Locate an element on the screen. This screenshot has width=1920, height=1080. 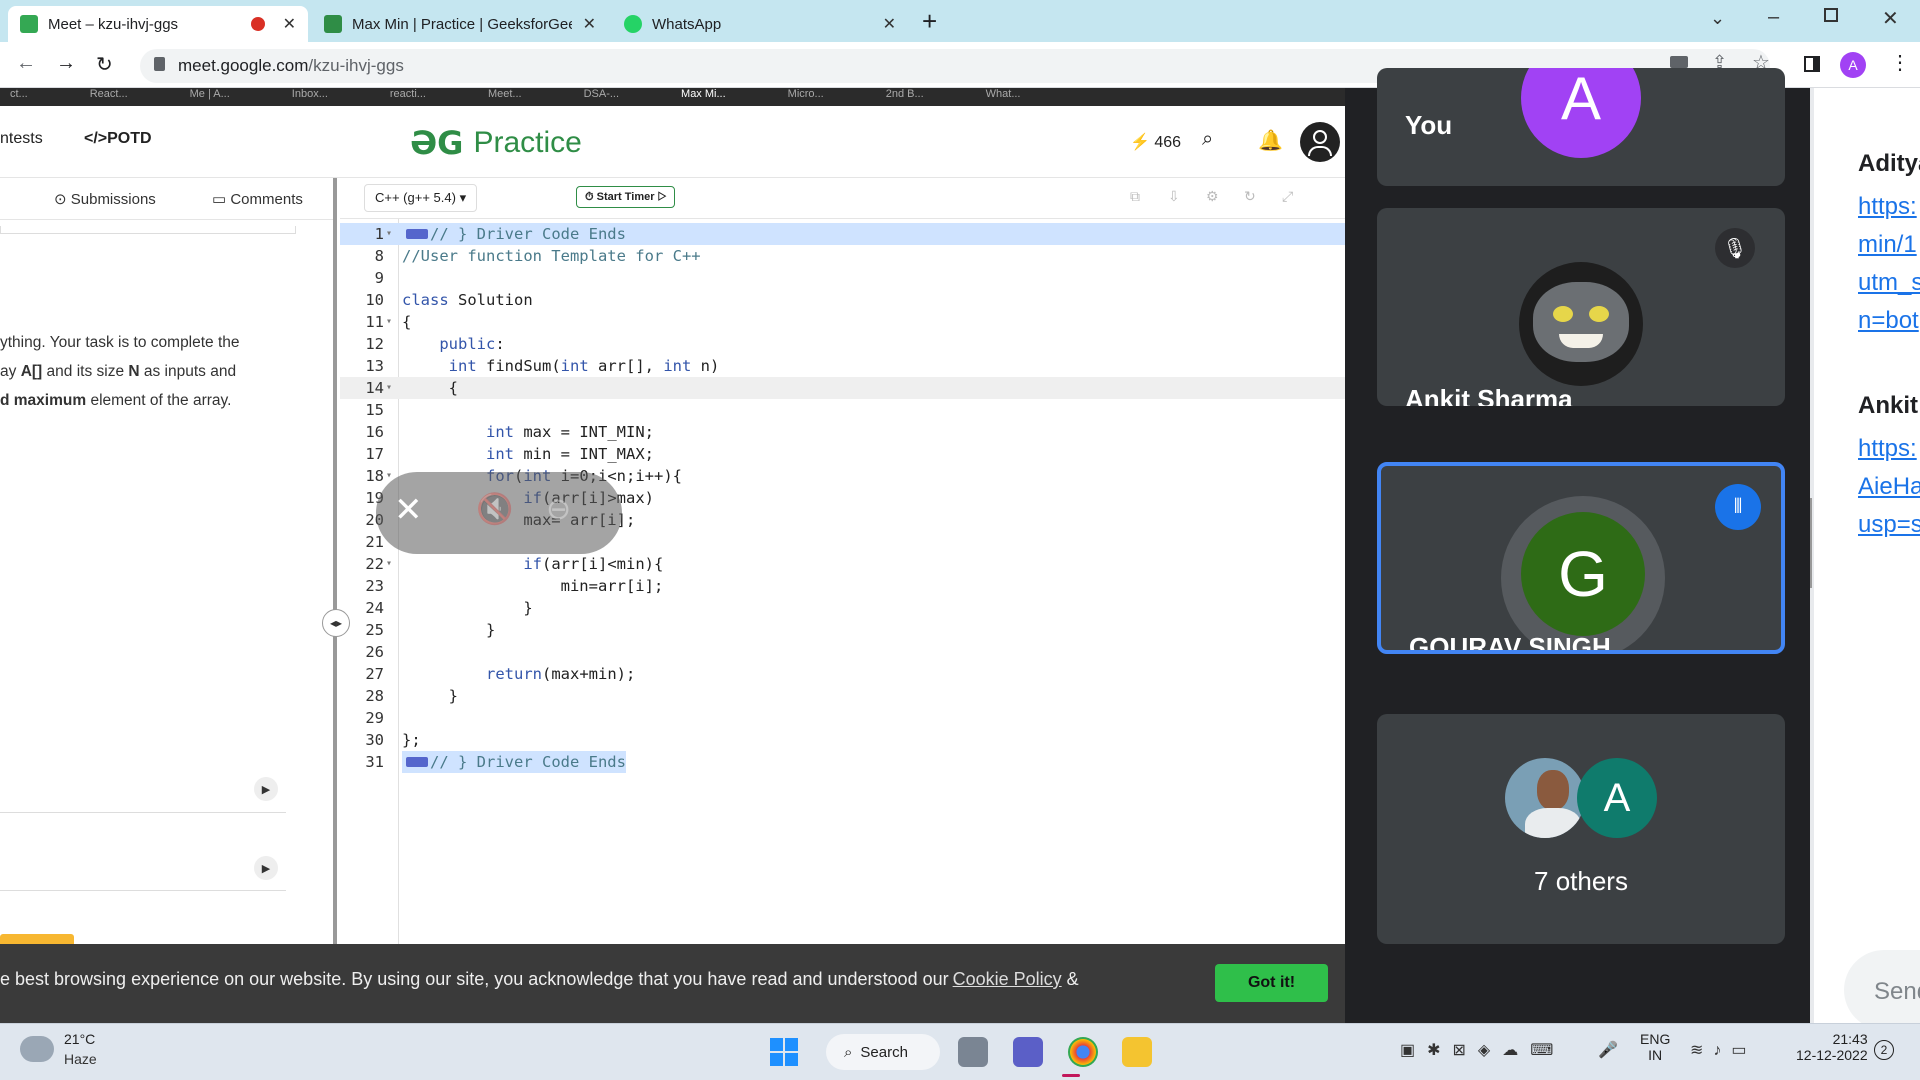
reset-icon: ↻ is located at coordinates (1250, 196).